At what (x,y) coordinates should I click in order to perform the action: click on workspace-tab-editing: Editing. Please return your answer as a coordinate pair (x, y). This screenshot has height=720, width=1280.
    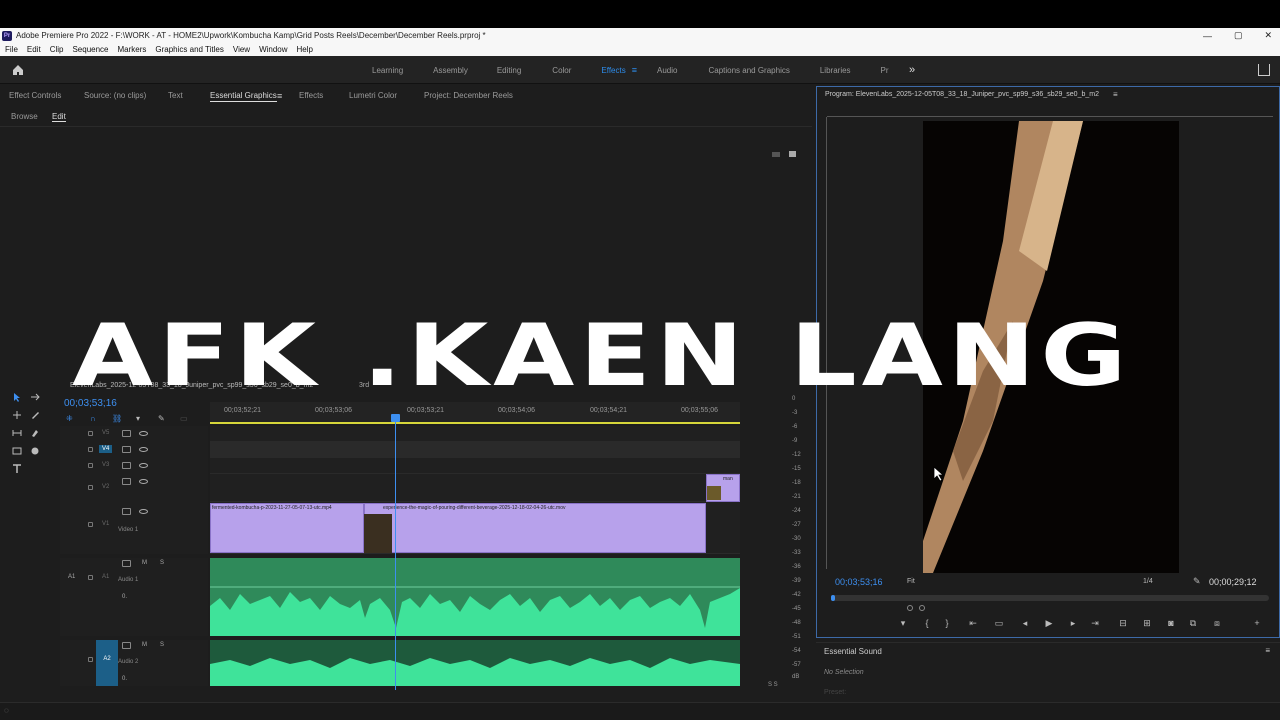
    Looking at the image, I should click on (509, 70).